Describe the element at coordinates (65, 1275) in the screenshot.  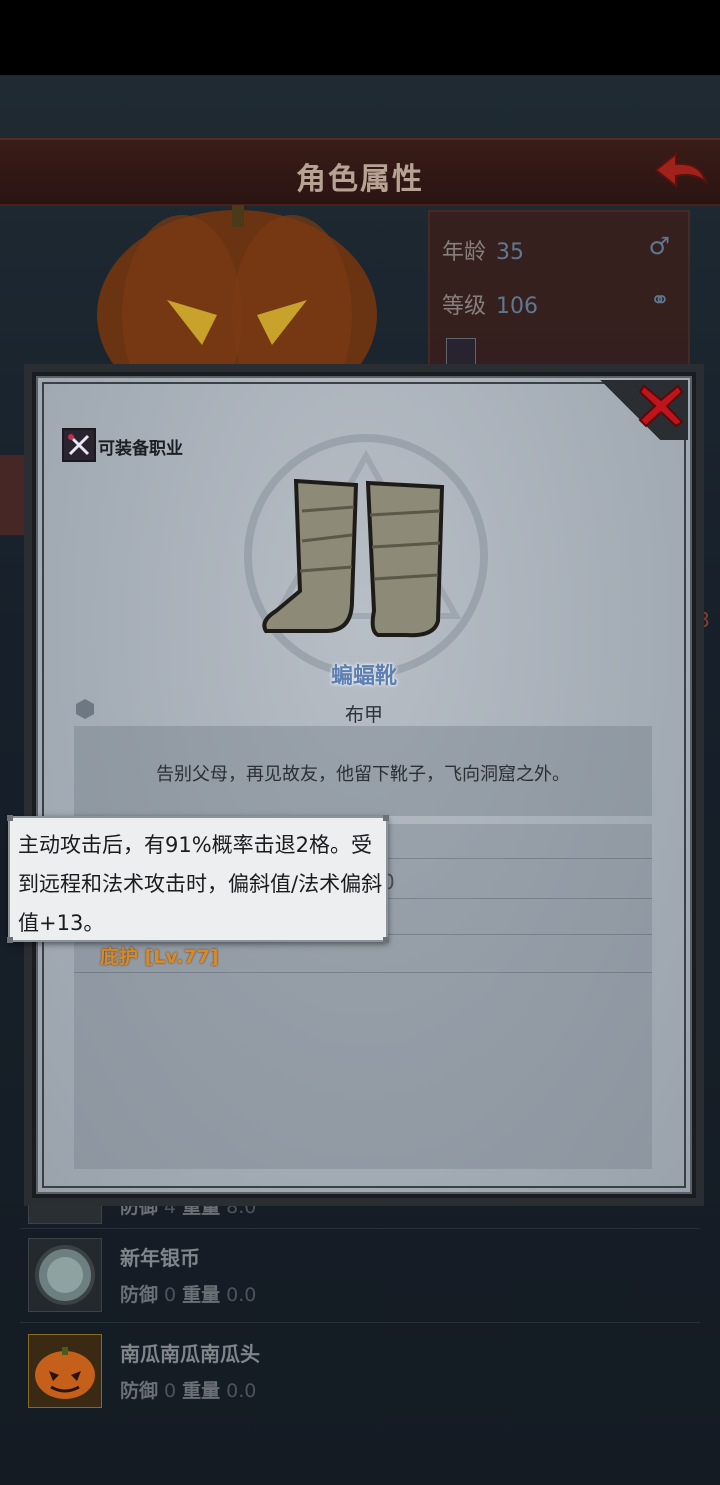
I see `silver-coin-icon` at that location.